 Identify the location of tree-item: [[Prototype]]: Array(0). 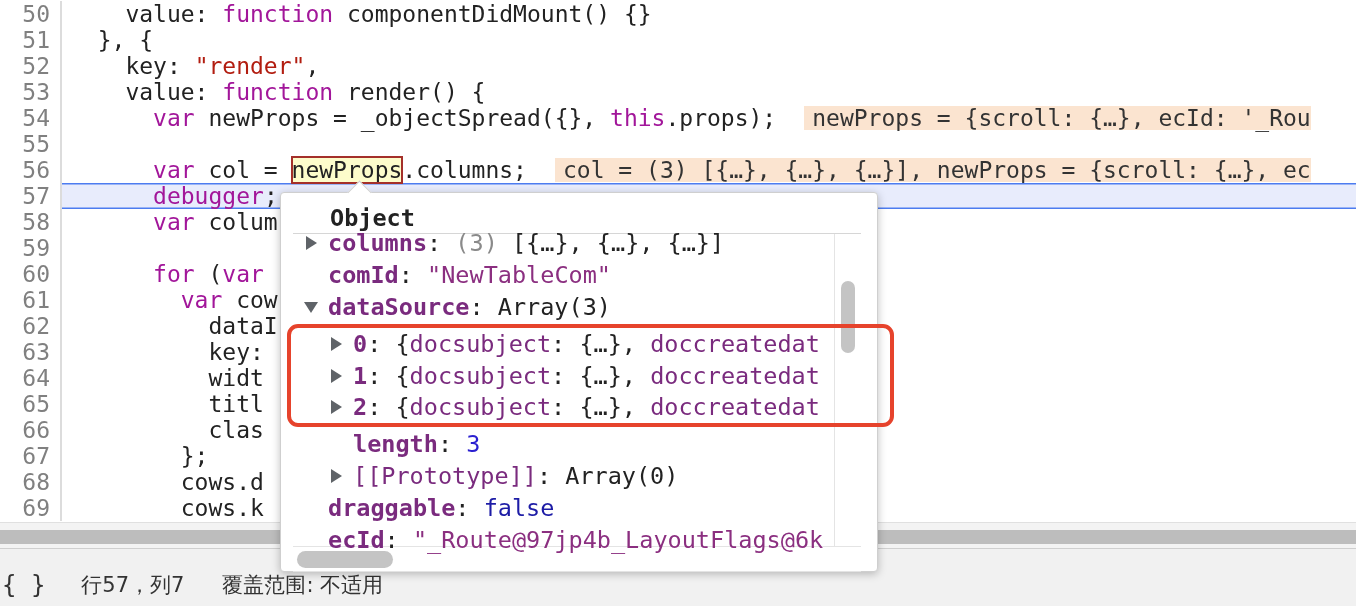
(516, 476).